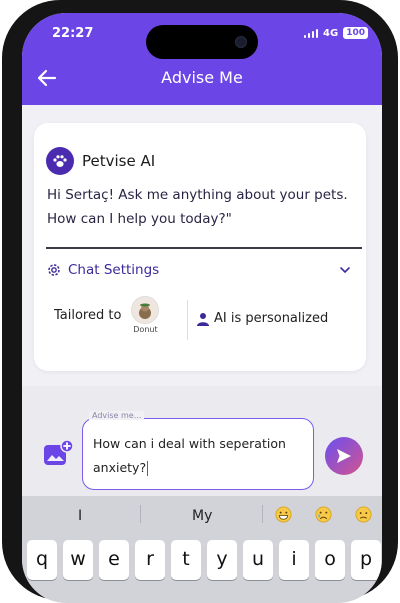 The image size is (400, 603). Describe the element at coordinates (187, 320) in the screenshot. I see `vertical-divider` at that location.